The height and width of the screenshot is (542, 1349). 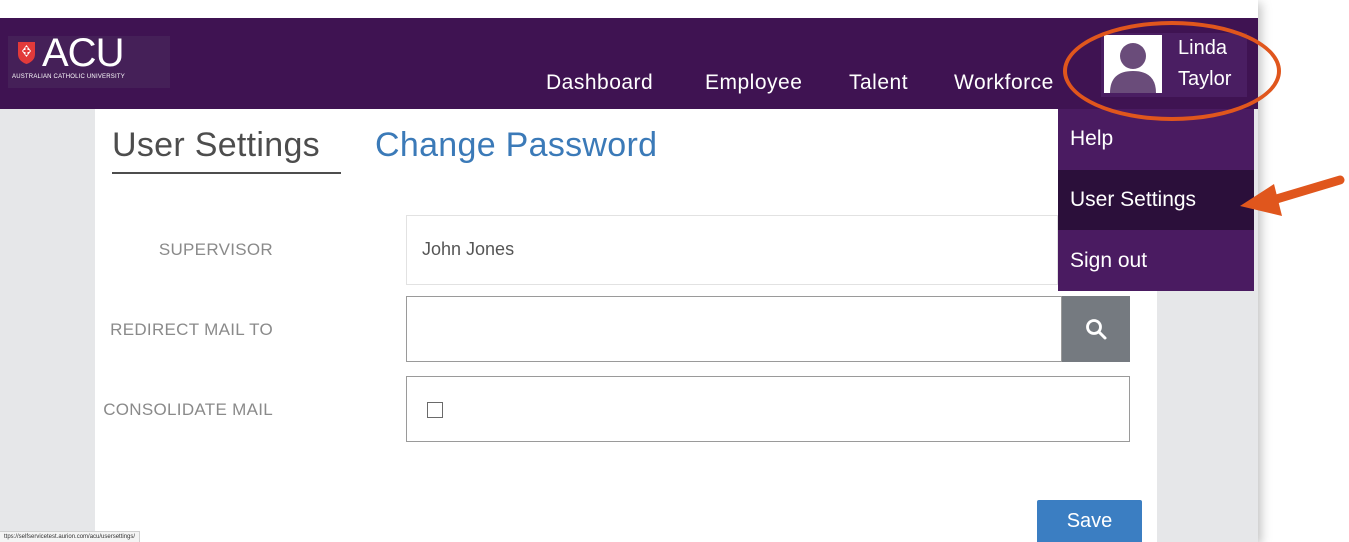 I want to click on search-button, so click(x=1096, y=329).